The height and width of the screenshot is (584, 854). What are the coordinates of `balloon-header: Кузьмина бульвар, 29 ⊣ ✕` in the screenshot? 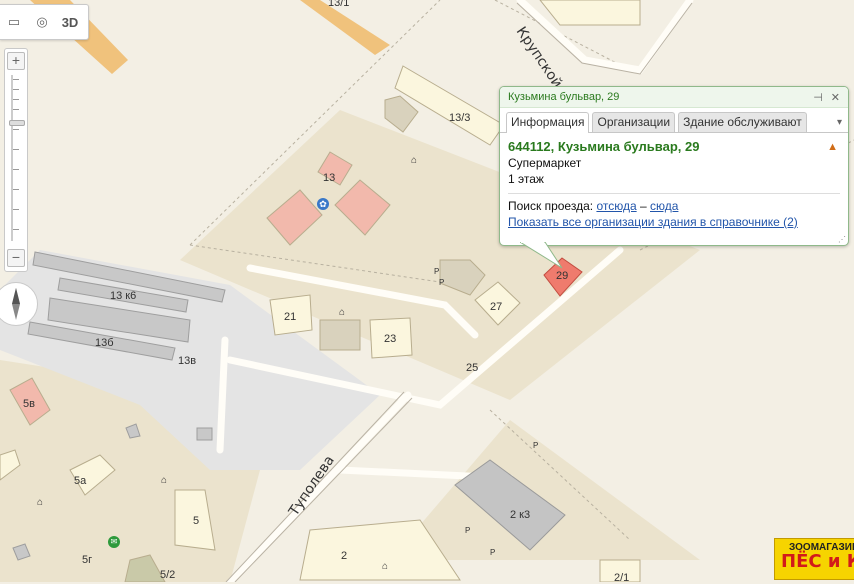 It's located at (674, 97).